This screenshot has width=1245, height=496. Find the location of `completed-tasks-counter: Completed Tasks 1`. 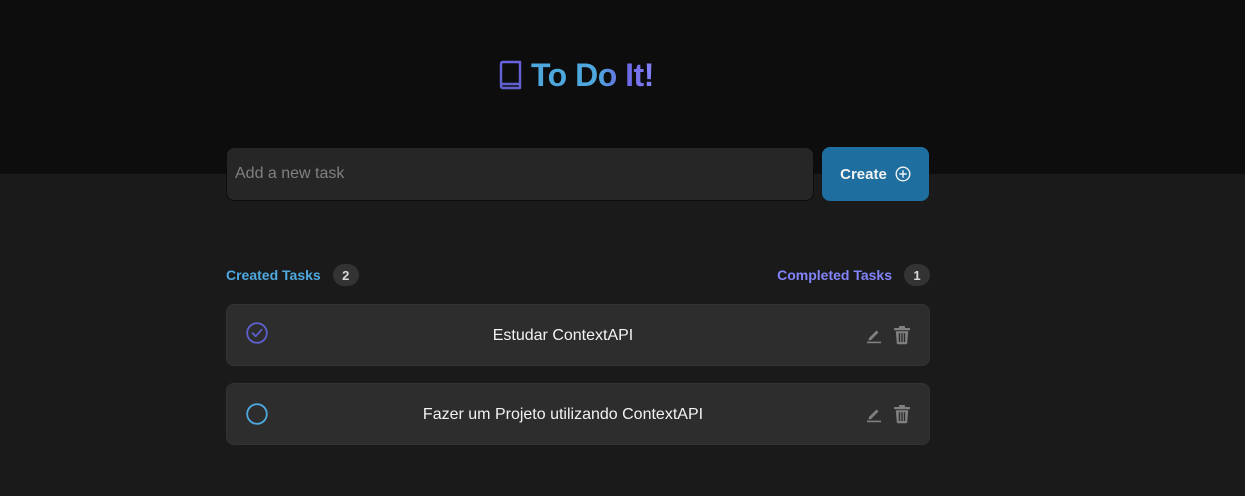

completed-tasks-counter: Completed Tasks 1 is located at coordinates (853, 275).